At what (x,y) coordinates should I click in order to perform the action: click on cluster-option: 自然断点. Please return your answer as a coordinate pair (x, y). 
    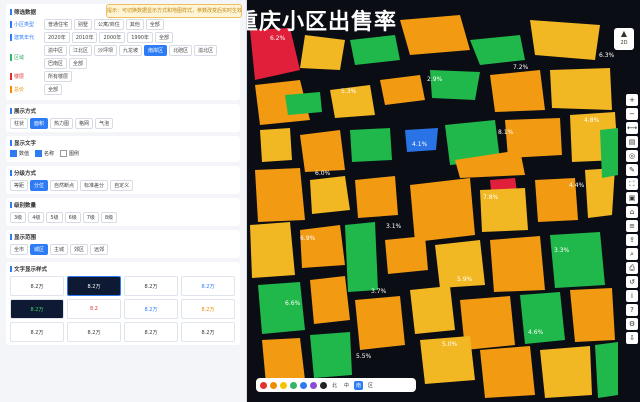
    Looking at the image, I should click on (64, 185).